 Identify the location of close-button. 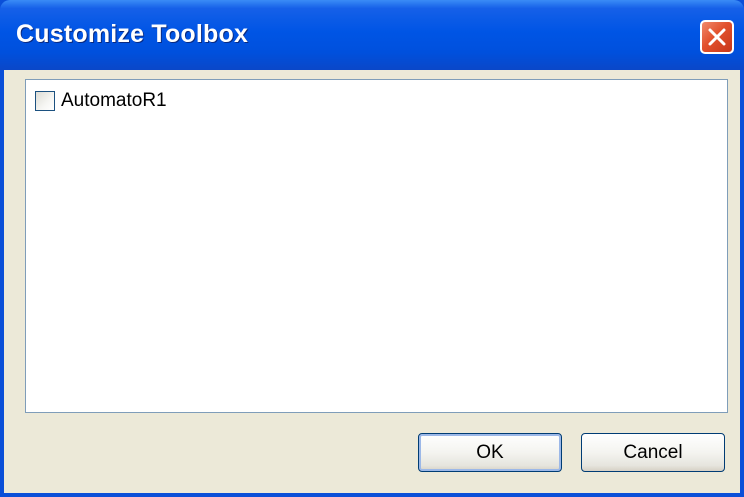
(717, 37).